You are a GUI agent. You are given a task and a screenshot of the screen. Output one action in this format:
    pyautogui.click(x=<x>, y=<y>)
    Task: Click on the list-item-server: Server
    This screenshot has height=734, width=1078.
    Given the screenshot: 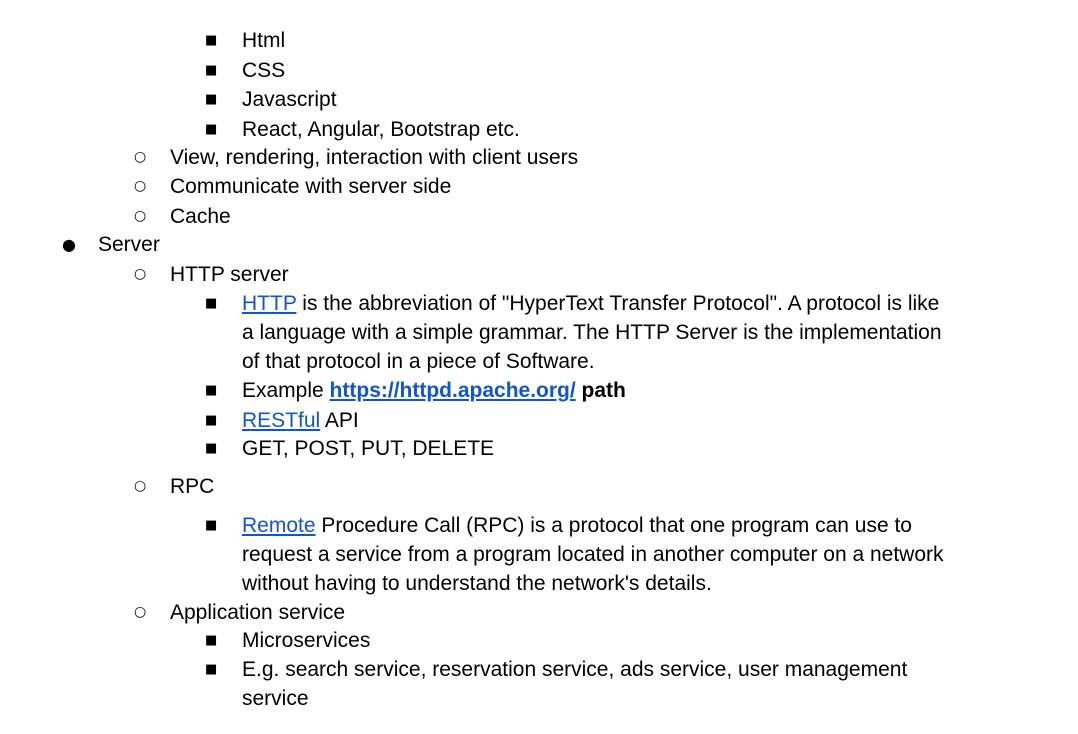 What is the action you would take?
    pyautogui.click(x=129, y=244)
    